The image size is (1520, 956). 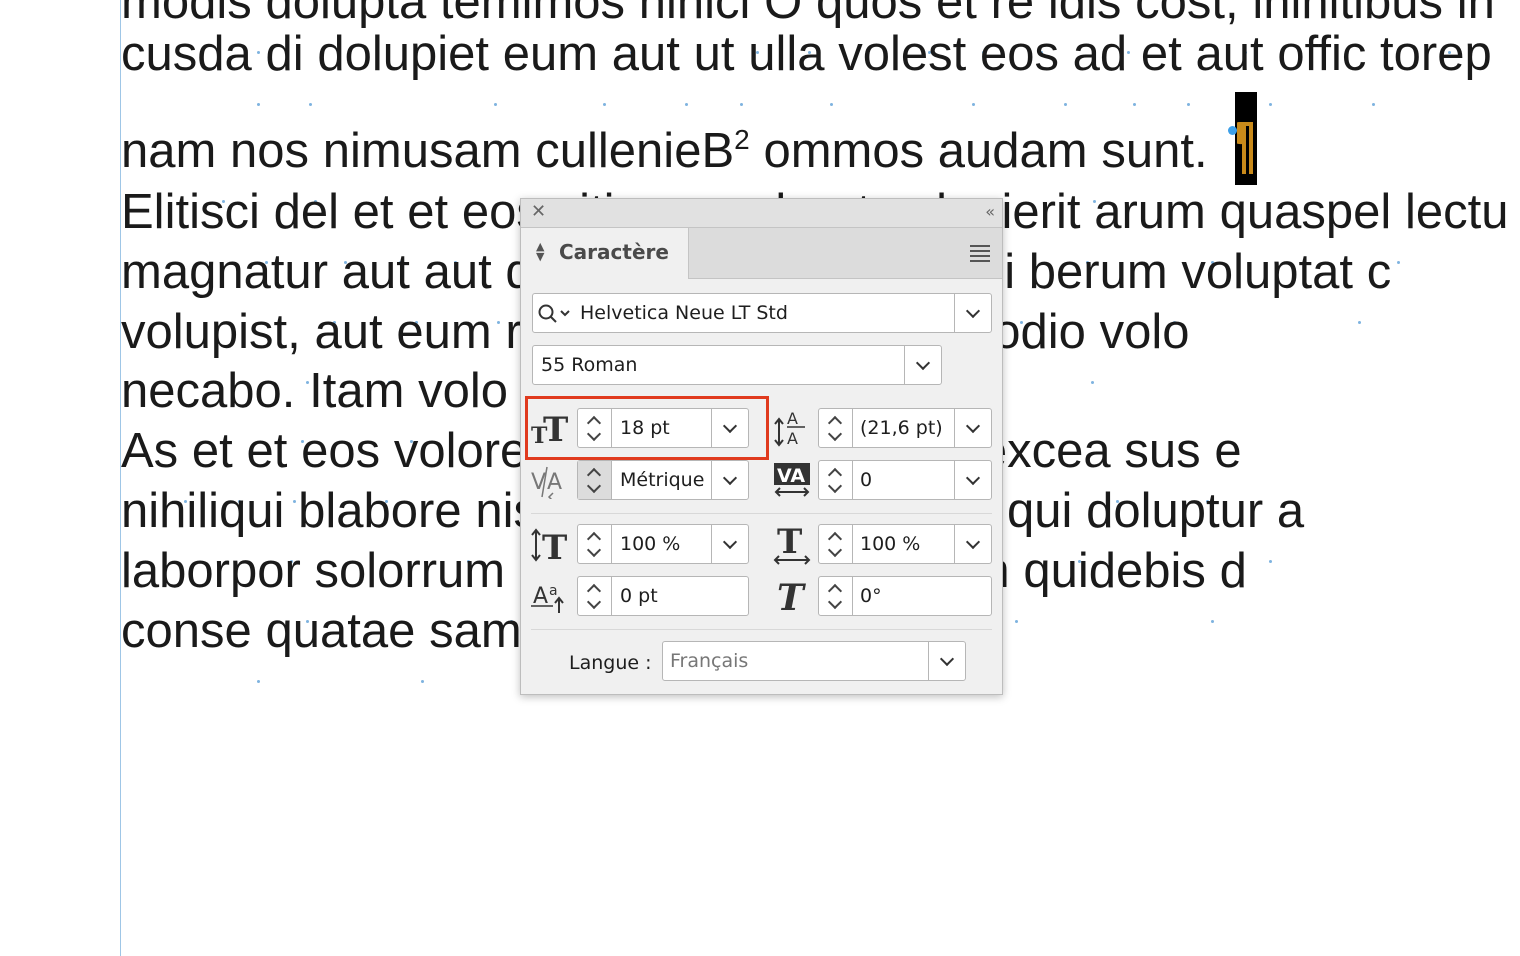 What do you see at coordinates (1267, 272) in the screenshot?
I see `text-word: voluptat` at bounding box center [1267, 272].